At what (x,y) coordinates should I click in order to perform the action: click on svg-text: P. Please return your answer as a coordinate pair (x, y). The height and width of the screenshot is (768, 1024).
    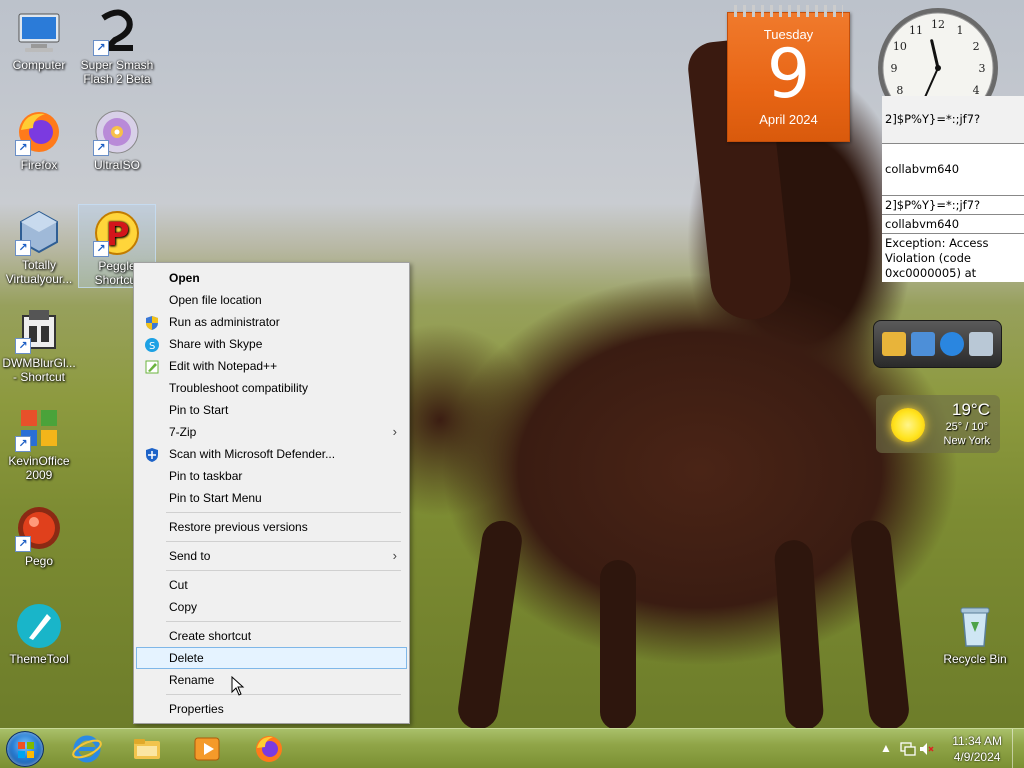
    Looking at the image, I should click on (117, 234).